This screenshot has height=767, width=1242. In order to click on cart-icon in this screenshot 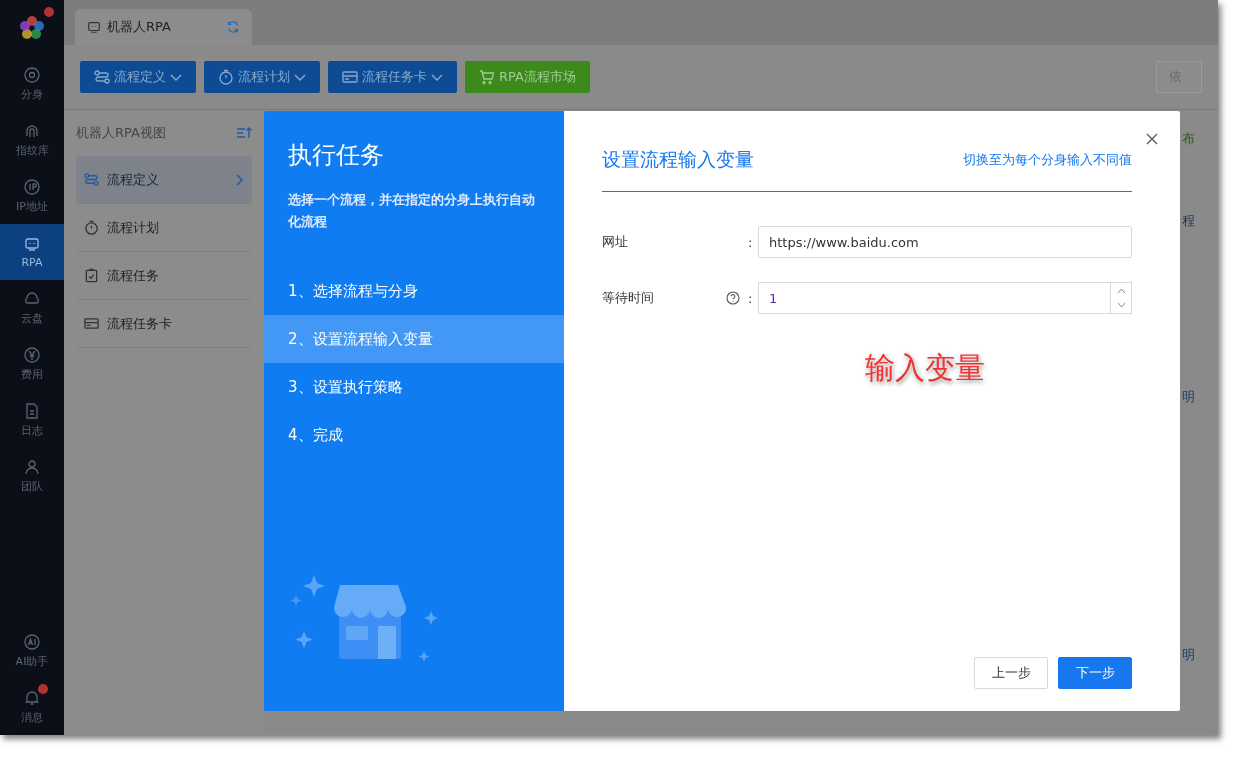, I will do `click(487, 77)`.